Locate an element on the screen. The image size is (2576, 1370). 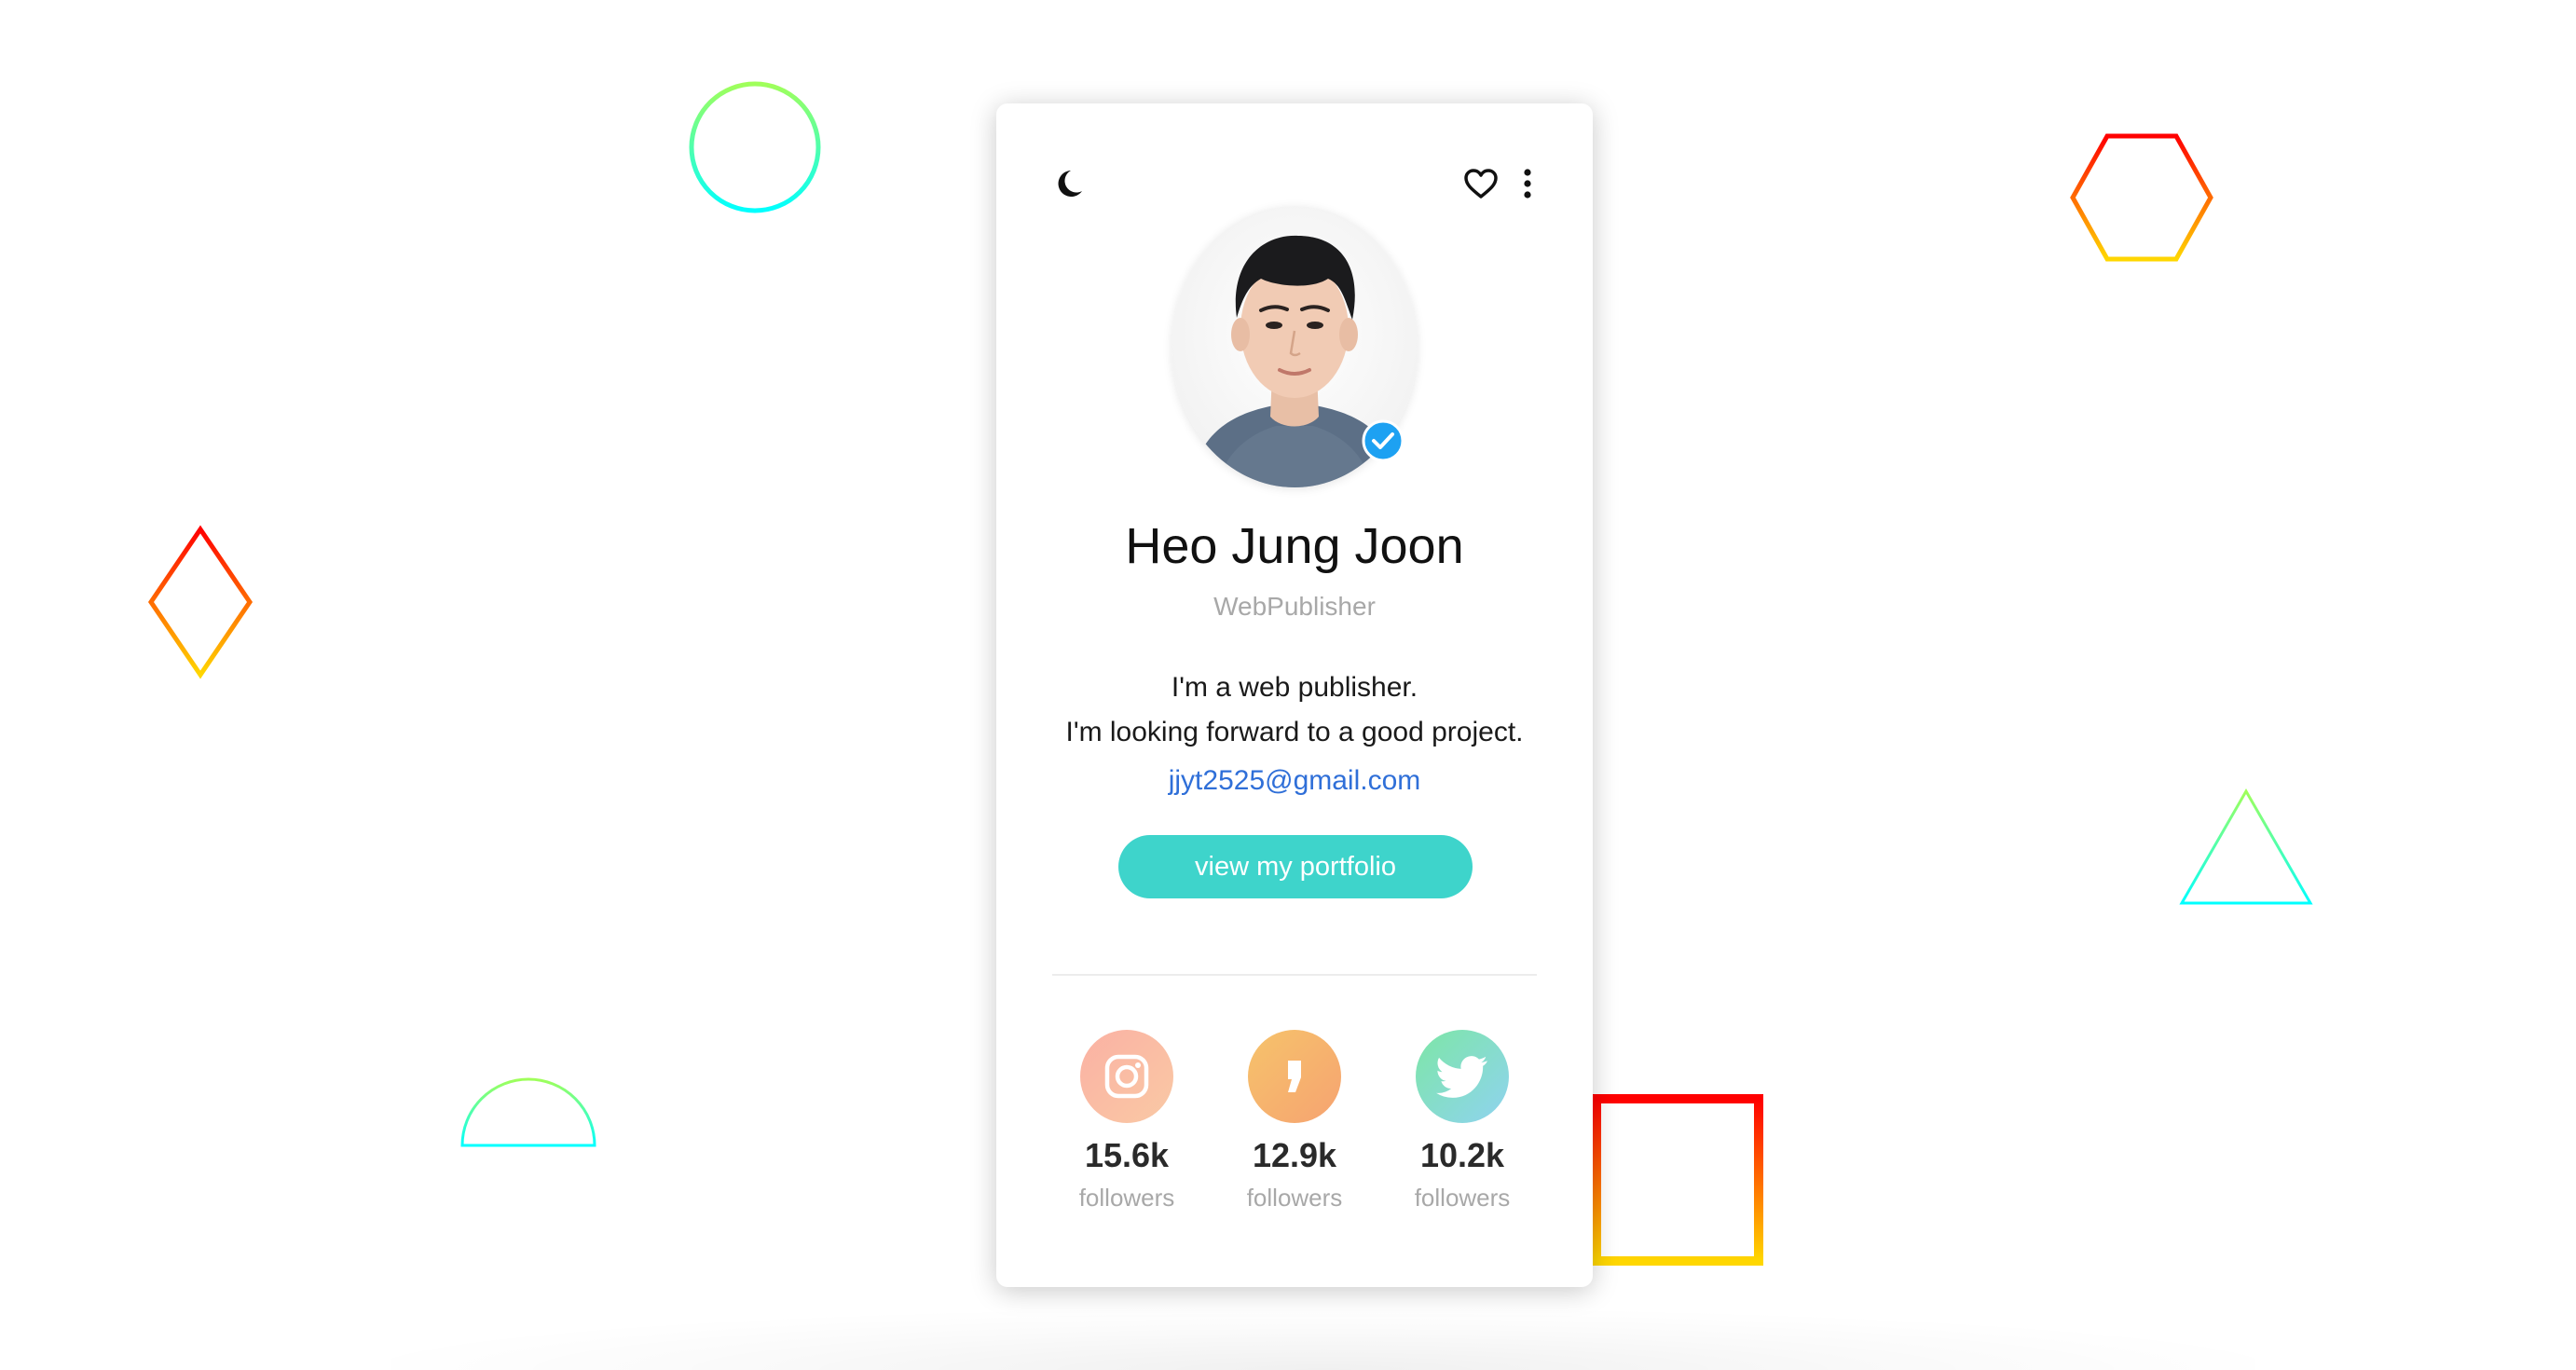
twitter-icon is located at coordinates (1461, 1077).